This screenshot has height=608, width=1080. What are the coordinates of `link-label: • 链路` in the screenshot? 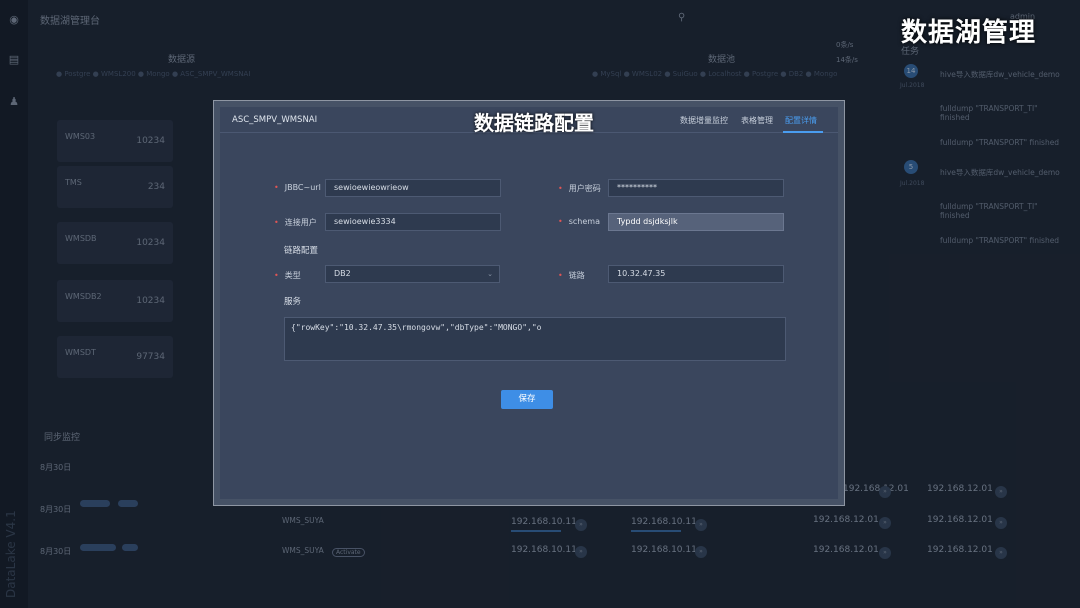 It's located at (571, 275).